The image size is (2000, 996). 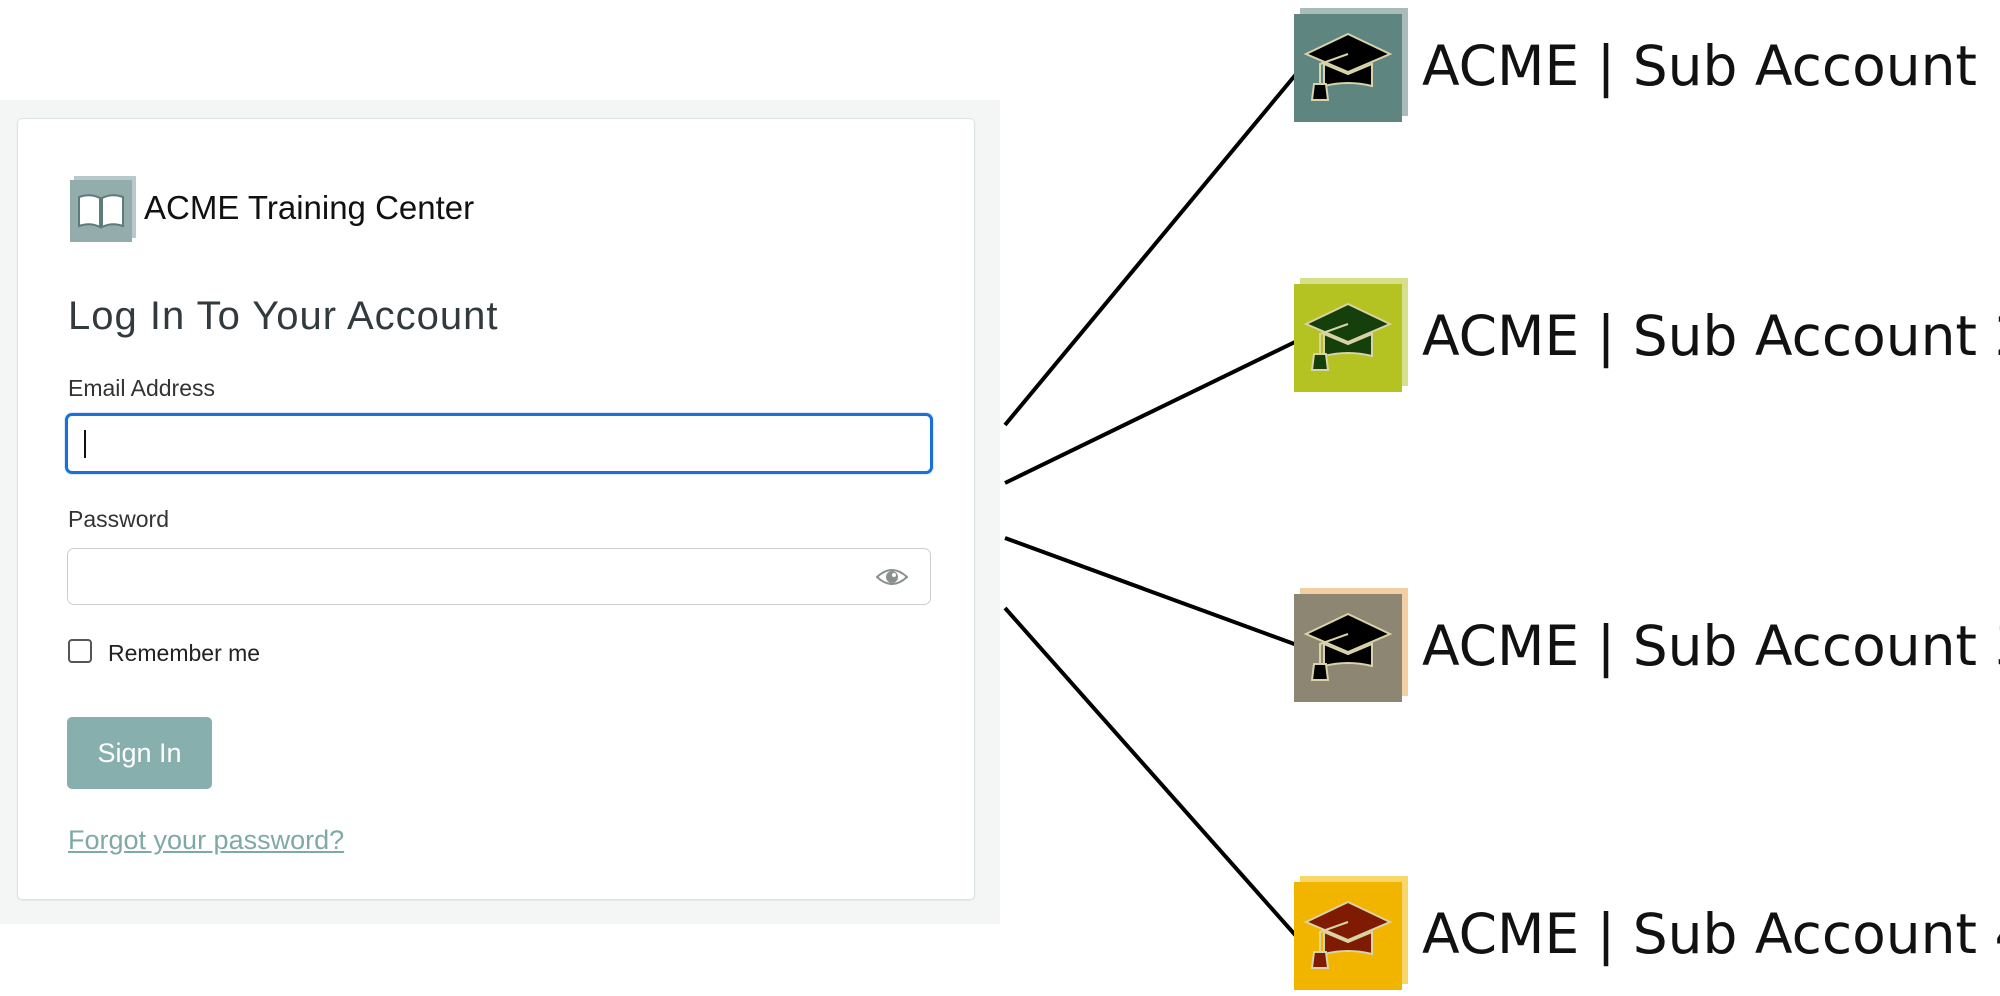 I want to click on sub-account-name: ACME | Sub Account 1, so click(x=1711, y=66).